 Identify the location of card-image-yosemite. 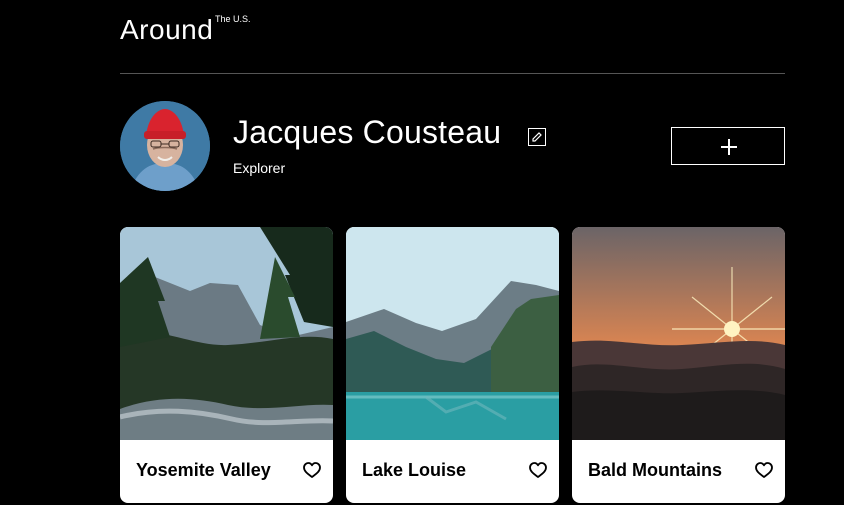
(226, 333).